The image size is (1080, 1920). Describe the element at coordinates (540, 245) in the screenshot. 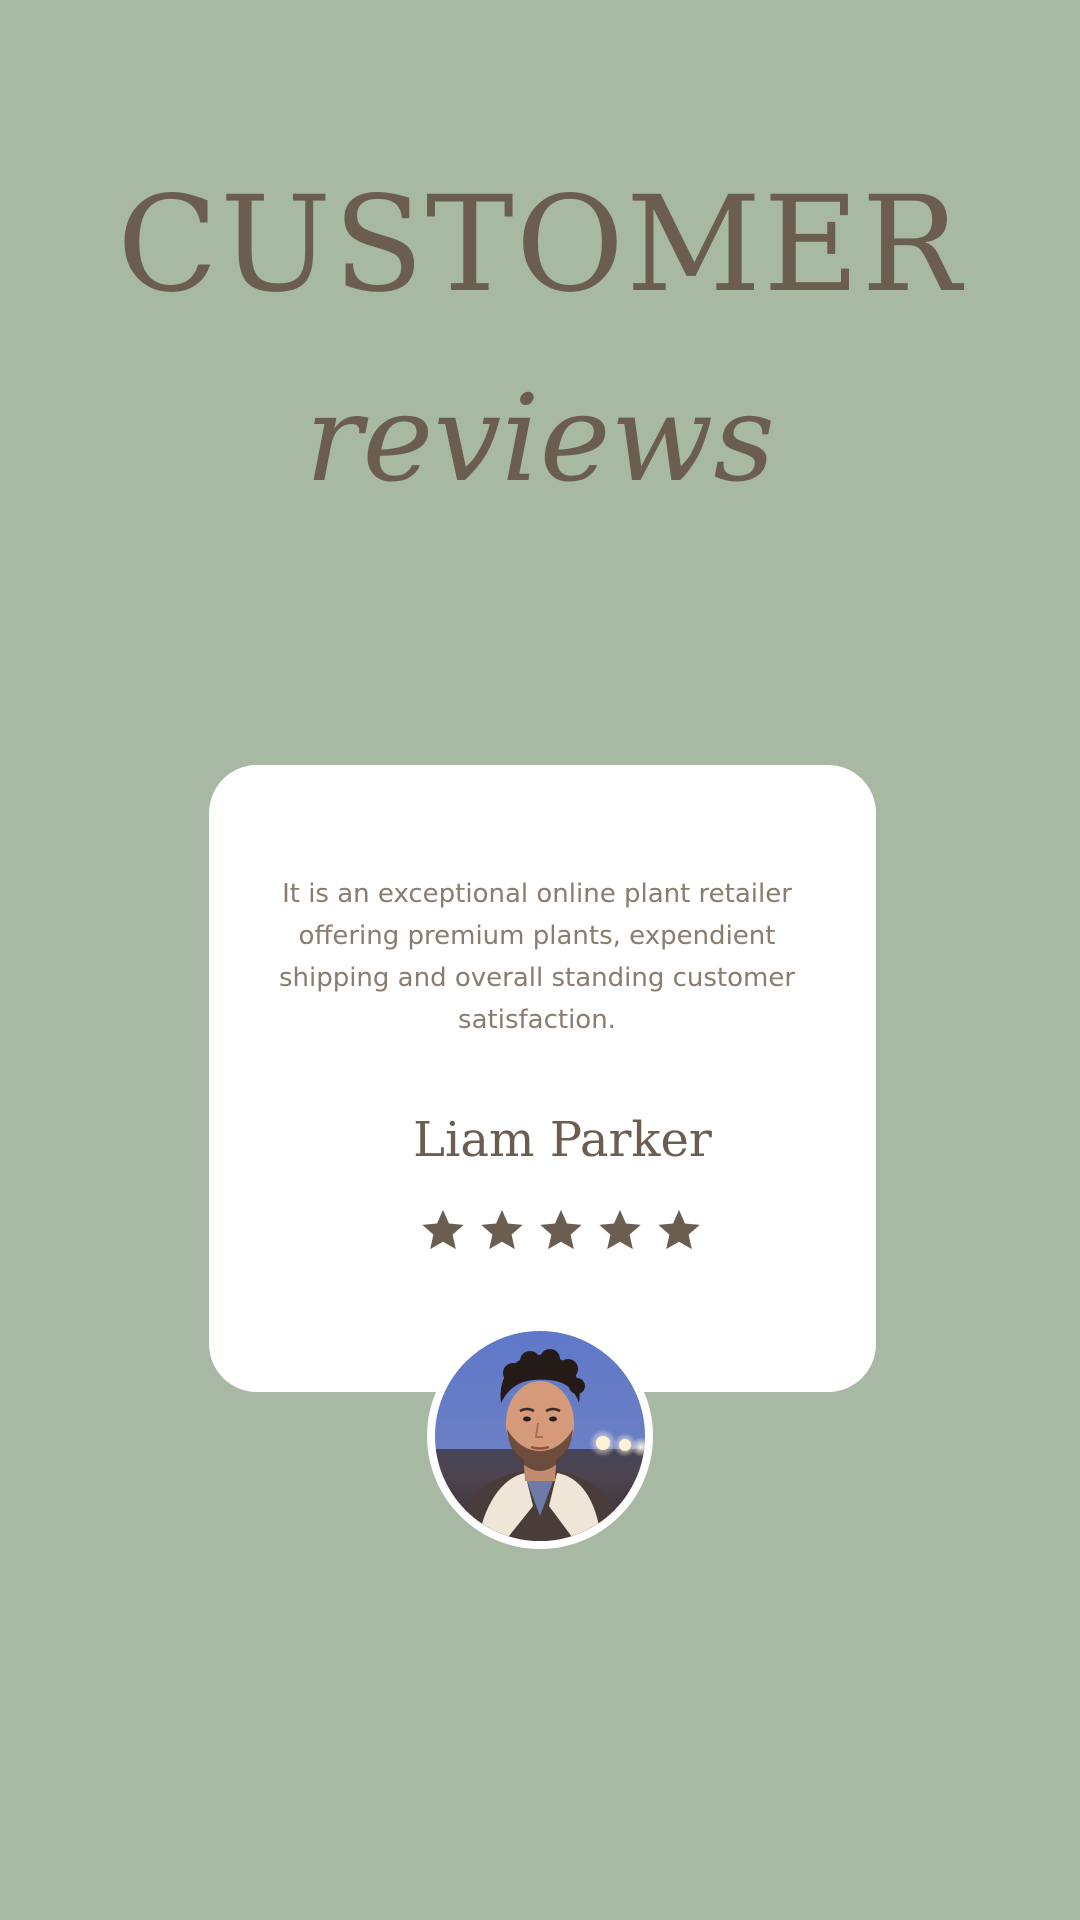

I see `page-title: CUSTOMER` at that location.